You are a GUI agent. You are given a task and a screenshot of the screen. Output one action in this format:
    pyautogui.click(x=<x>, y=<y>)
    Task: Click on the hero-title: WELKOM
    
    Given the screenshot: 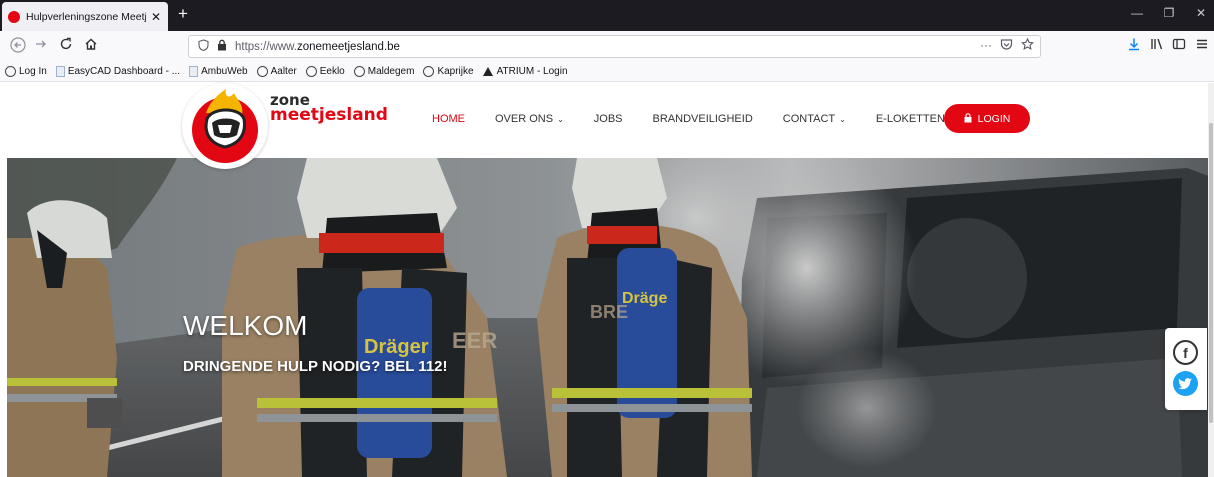 What is the action you would take?
    pyautogui.click(x=245, y=325)
    